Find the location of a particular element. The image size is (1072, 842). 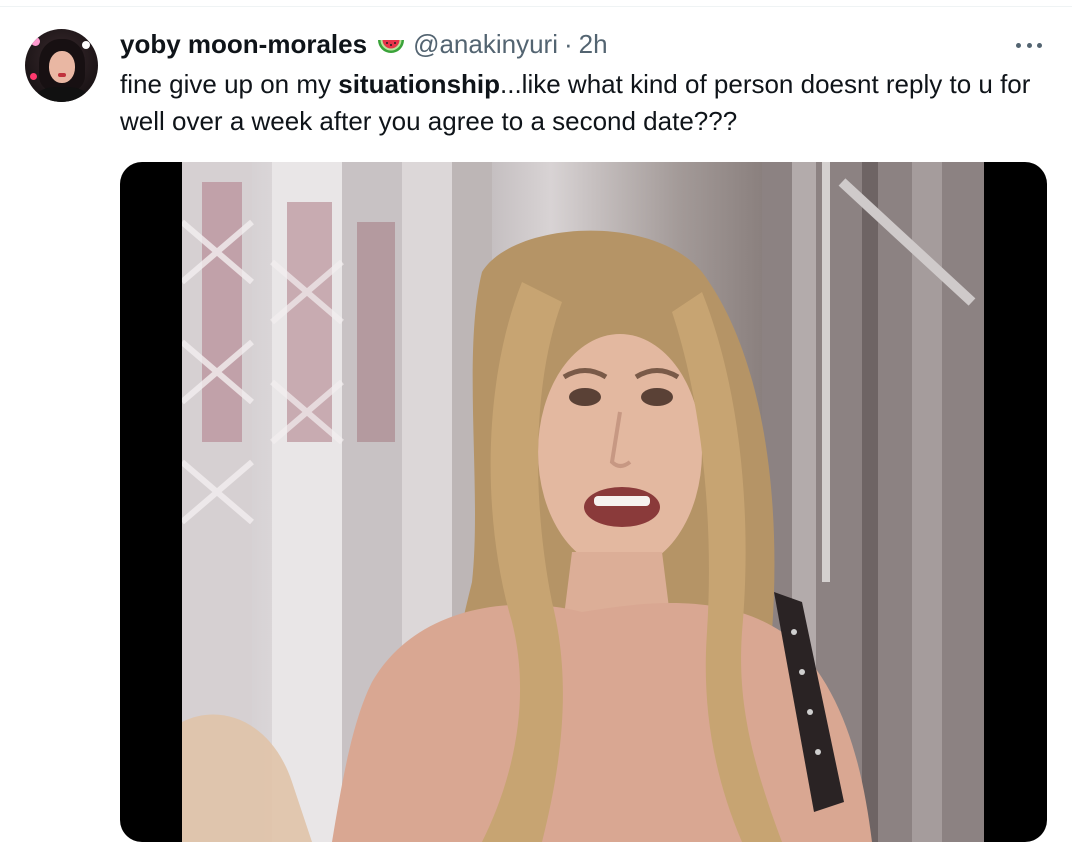

avatar is located at coordinates (61, 65).